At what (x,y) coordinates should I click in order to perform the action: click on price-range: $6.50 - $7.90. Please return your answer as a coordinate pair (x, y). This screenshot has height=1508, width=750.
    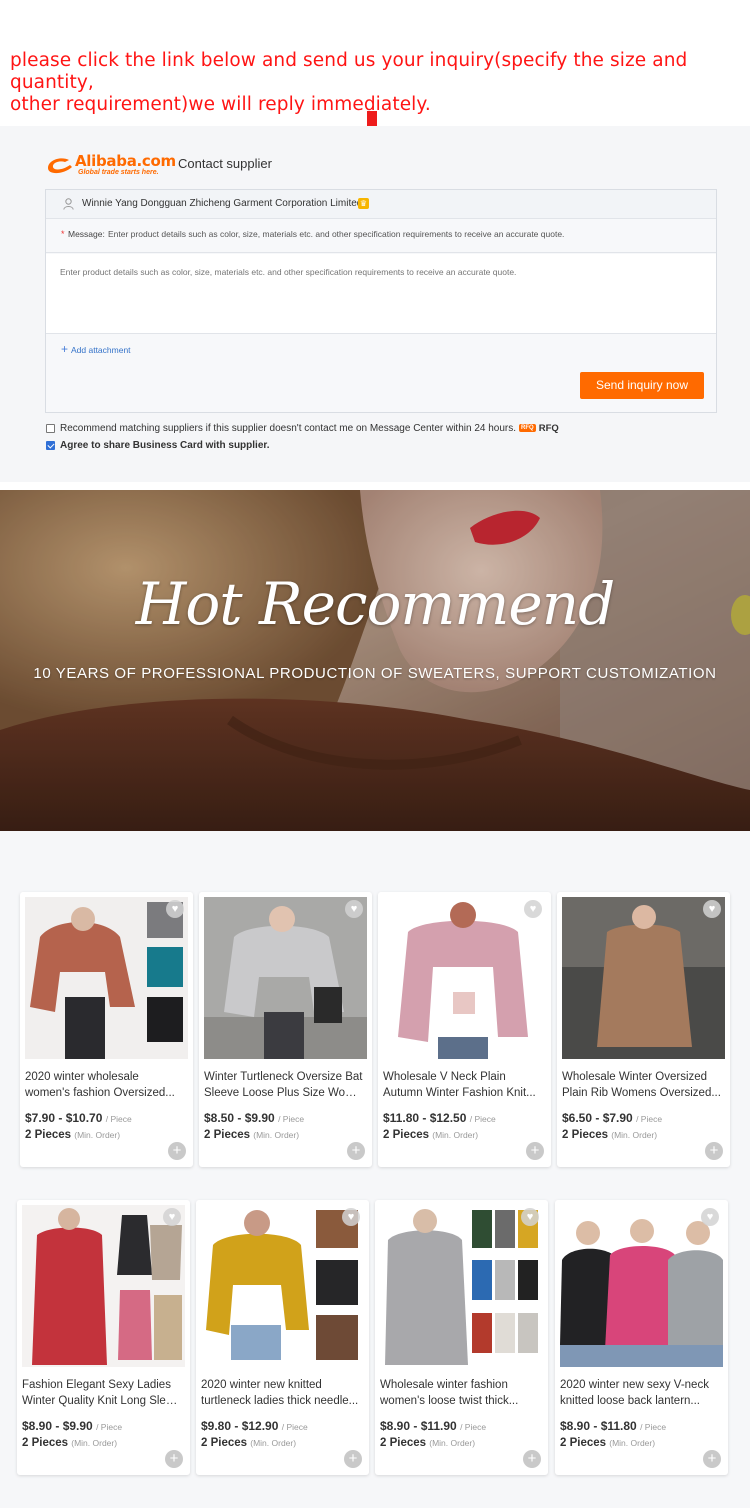
    Looking at the image, I should click on (597, 1118).